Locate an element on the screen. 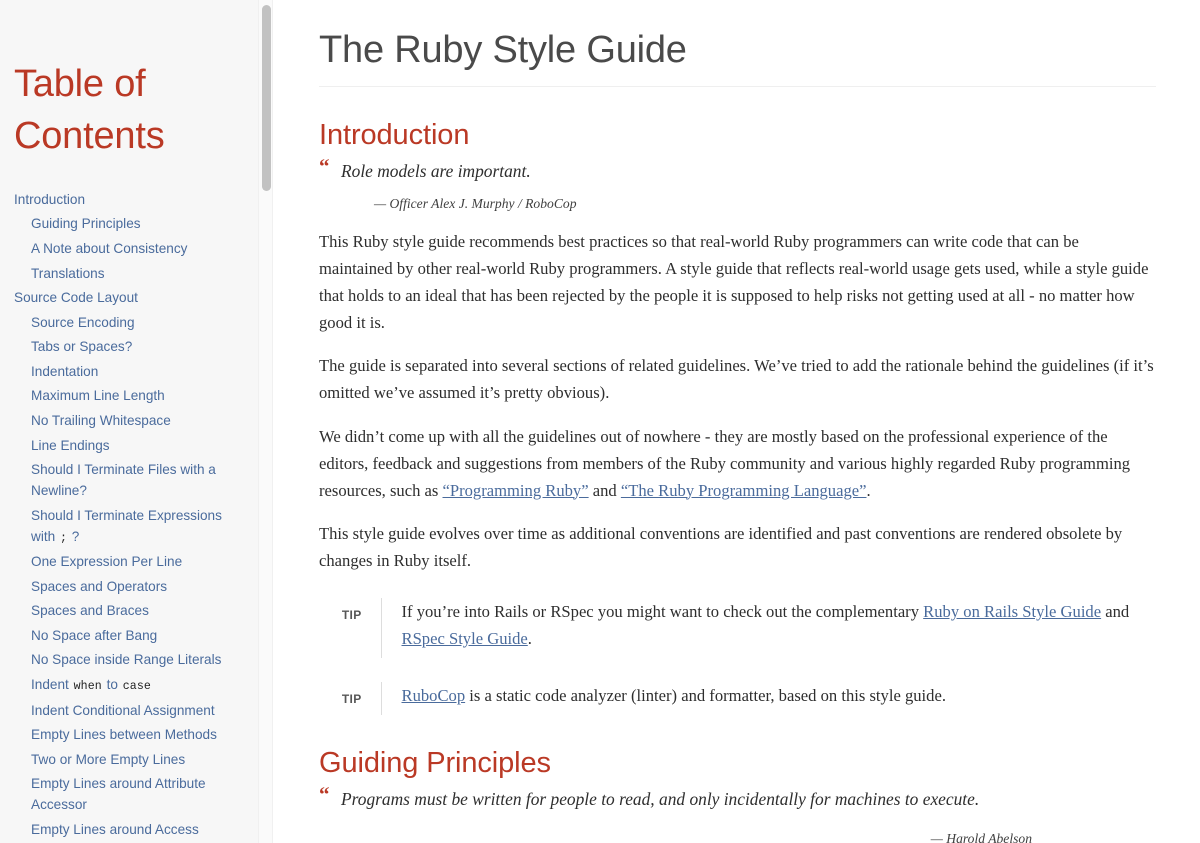  toc-item-label: ? is located at coordinates (74, 536).